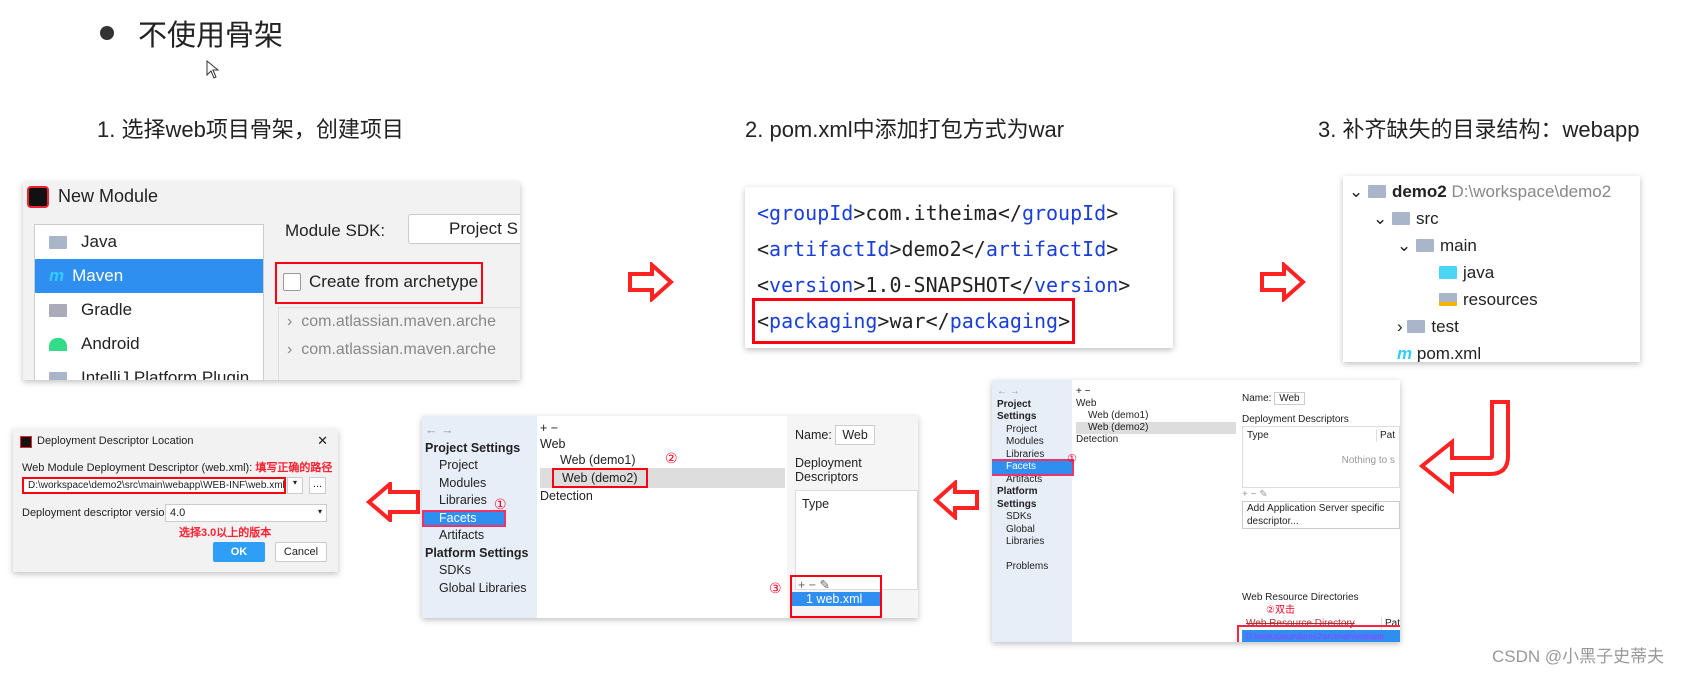 Image resolution: width=1700 pixels, height=673 pixels. What do you see at coordinates (913, 321) in the screenshot?
I see `code-line: <packaging>war</packaging>` at bounding box center [913, 321].